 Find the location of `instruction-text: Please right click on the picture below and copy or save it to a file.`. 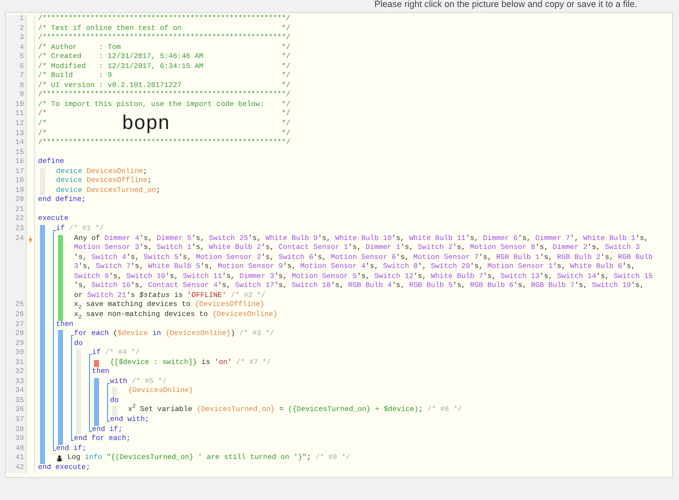

instruction-text: Please right click on the picture below and copy or save it to a file. is located at coordinates (505, 4).